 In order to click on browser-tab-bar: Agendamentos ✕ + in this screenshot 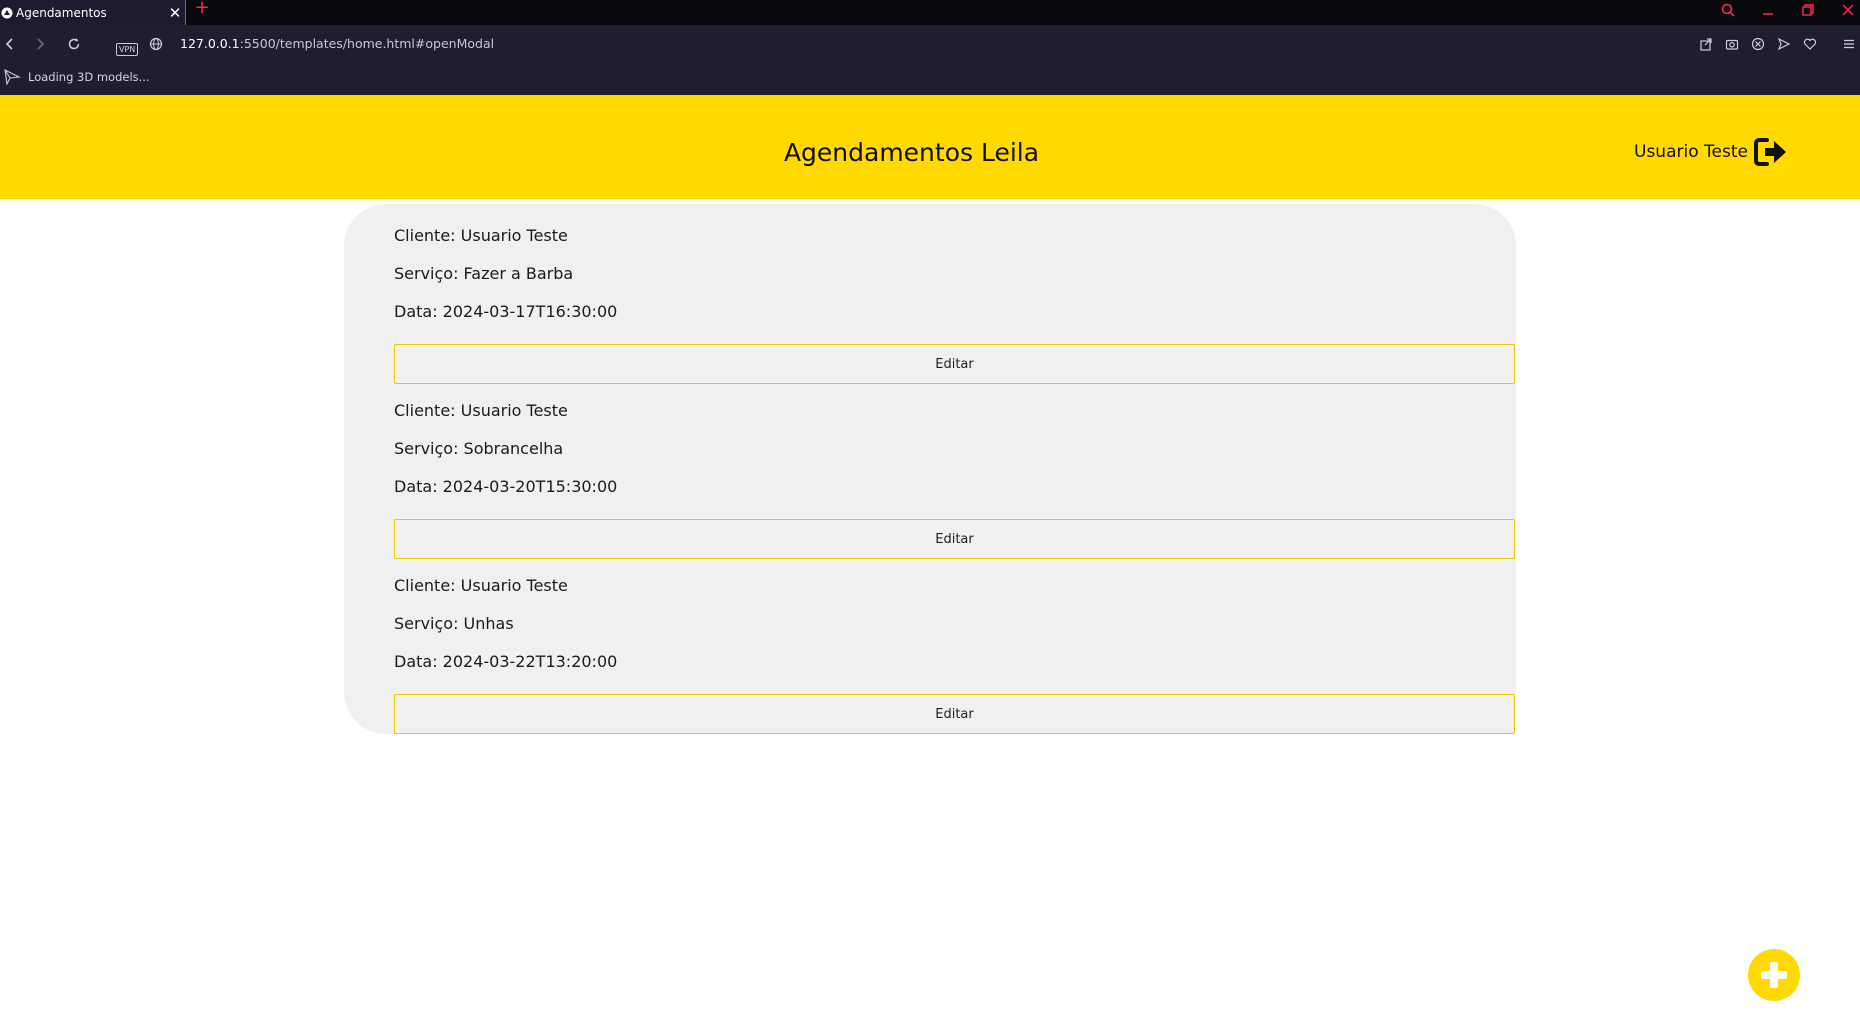, I will do `click(930, 12)`.